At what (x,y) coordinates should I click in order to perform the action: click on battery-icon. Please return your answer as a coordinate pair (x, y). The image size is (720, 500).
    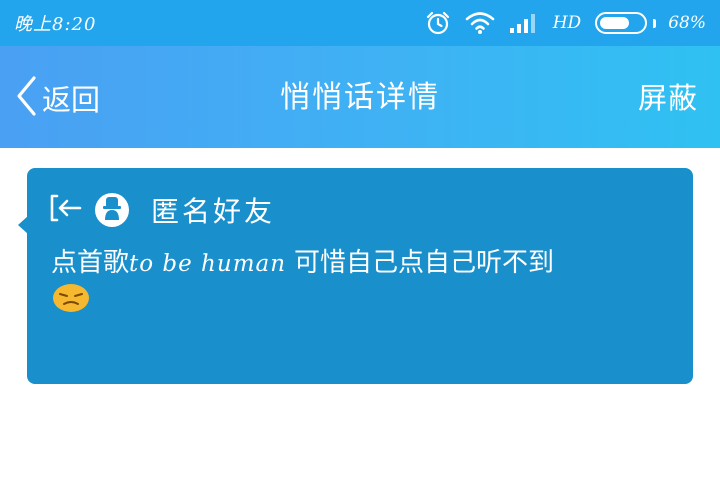
    Looking at the image, I should click on (621, 23).